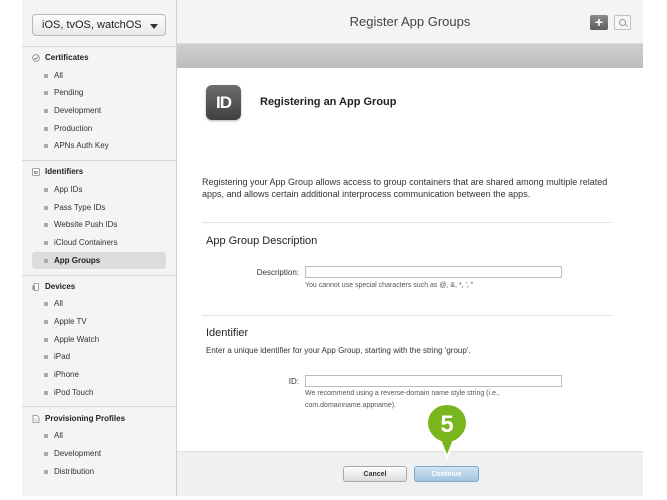  Describe the element at coordinates (410, 473) in the screenshot. I see `form-footer` at that location.